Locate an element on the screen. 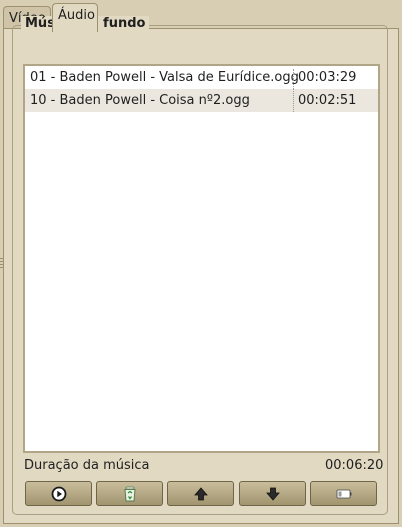  music-duration-label: Duração da música is located at coordinates (87, 465).